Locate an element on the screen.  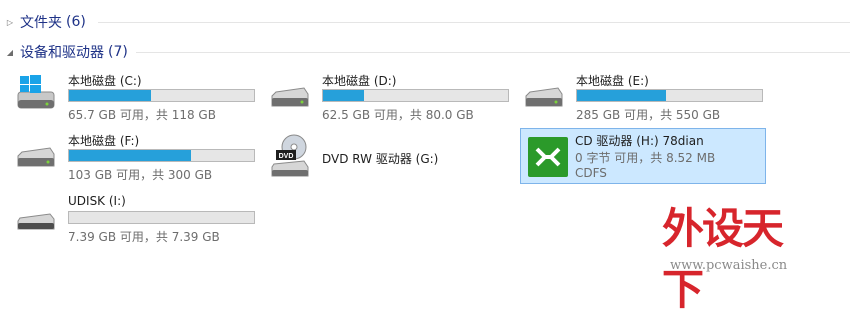
watermark-logo: 外设天下 is located at coordinates (737, 254).